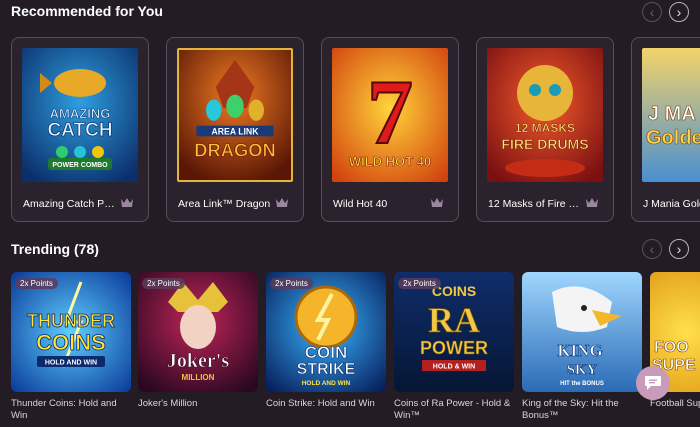  Describe the element at coordinates (671, 347) in the screenshot. I see `svg-text: FOO` at that location.